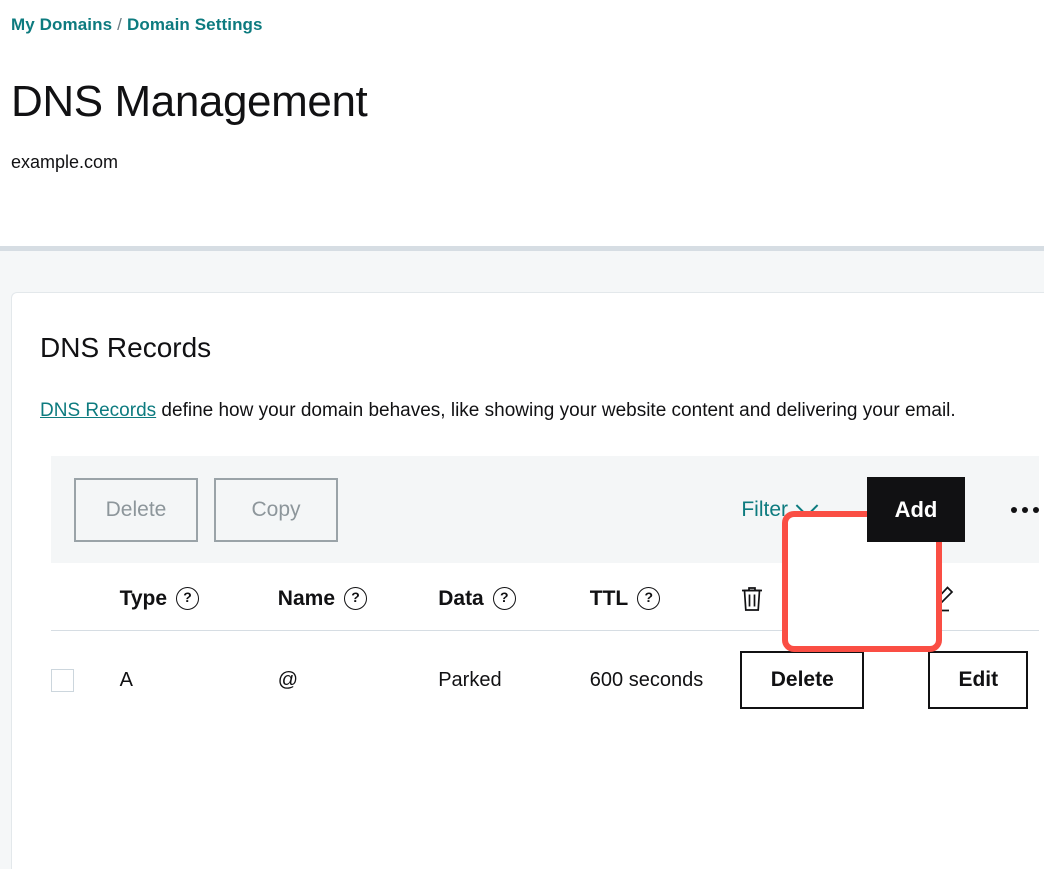 This screenshot has height=869, width=1044. What do you see at coordinates (143, 598) in the screenshot?
I see `header-type-label: Type` at bounding box center [143, 598].